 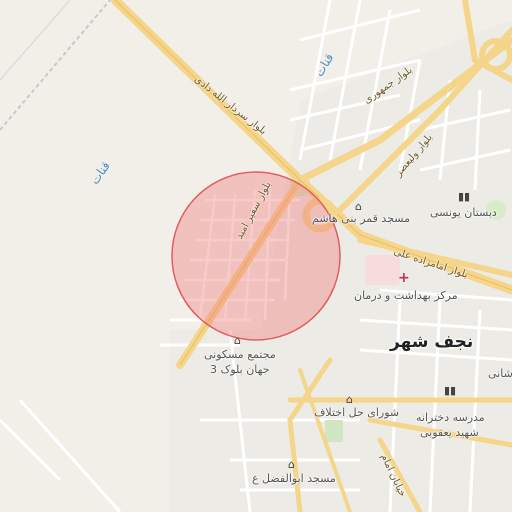 What do you see at coordinates (294, 479) in the screenshot?
I see `poi-mosque-abolfazl: مسجد ابوالفضل ع` at bounding box center [294, 479].